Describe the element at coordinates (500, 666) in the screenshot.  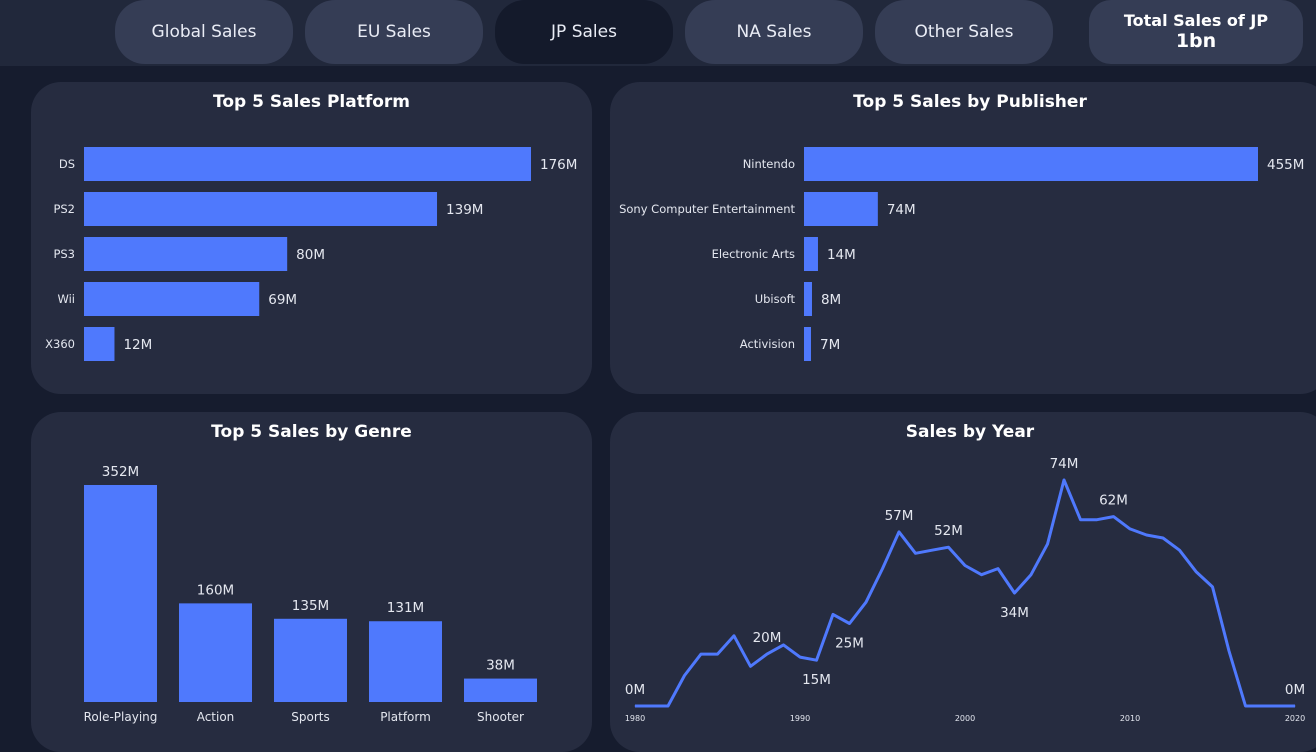
I see `genre-data-label-shooter: 38M` at that location.